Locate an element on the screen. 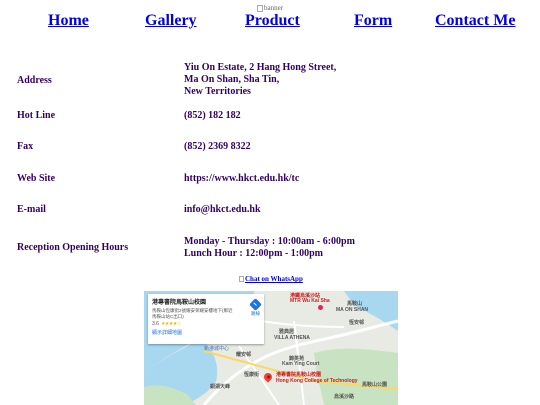 Image resolution: width=540 pixels, height=405 pixels. place-rating: 3.6 ★★★★☆ is located at coordinates (206, 324).